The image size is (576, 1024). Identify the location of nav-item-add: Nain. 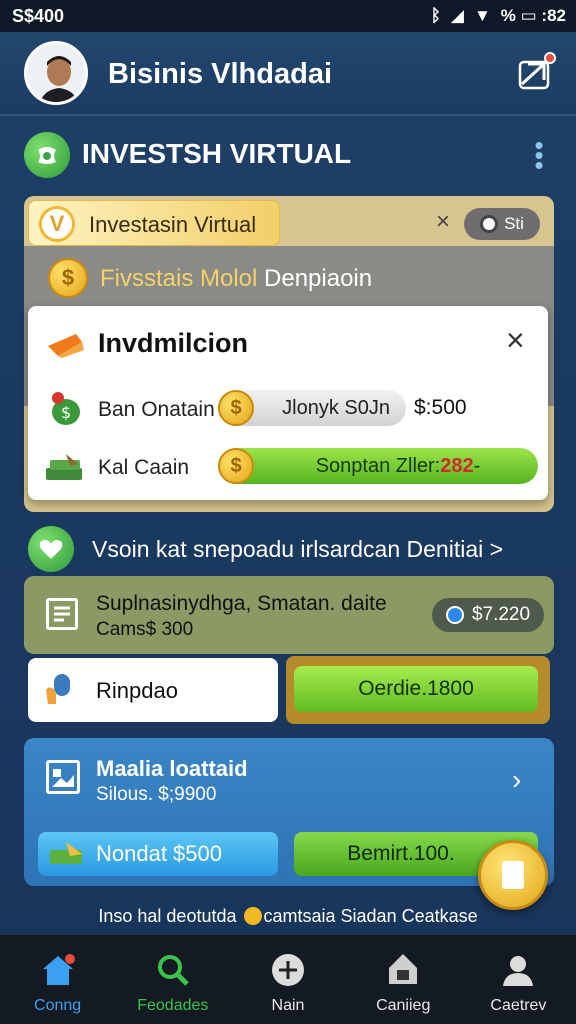
(287, 979).